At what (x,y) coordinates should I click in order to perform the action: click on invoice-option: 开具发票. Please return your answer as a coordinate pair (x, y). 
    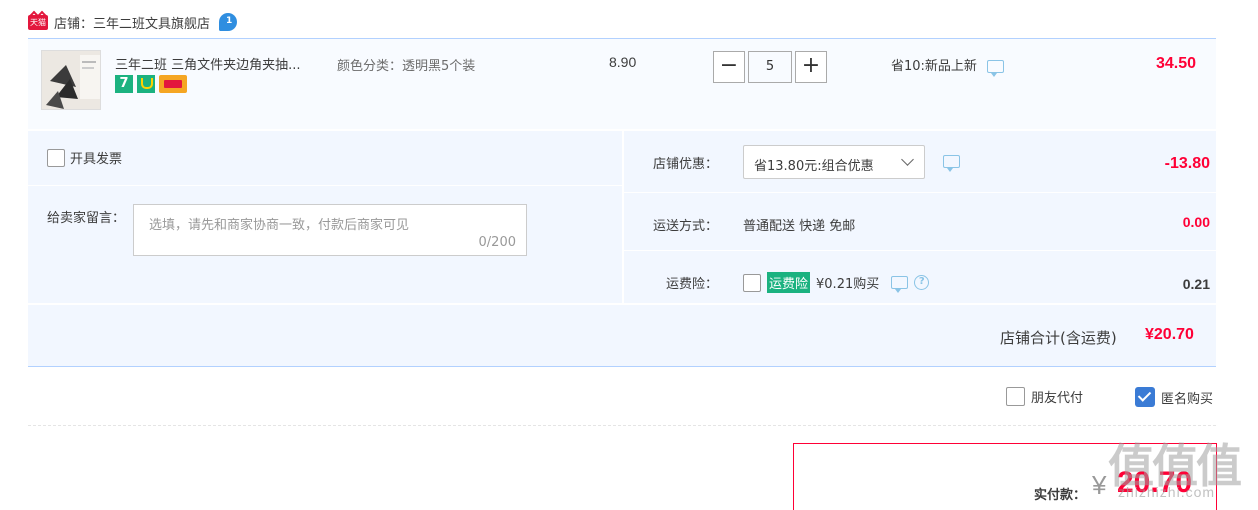
    Looking at the image, I should click on (84, 157).